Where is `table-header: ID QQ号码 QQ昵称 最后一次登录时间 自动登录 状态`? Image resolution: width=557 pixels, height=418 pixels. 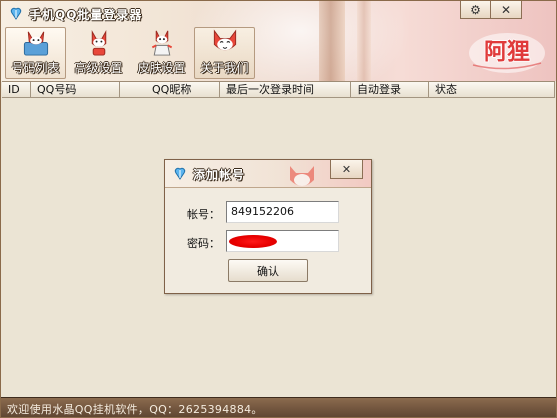 table-header: ID QQ号码 QQ昵称 最后一次登录时间 自动登录 状态 is located at coordinates (278, 90).